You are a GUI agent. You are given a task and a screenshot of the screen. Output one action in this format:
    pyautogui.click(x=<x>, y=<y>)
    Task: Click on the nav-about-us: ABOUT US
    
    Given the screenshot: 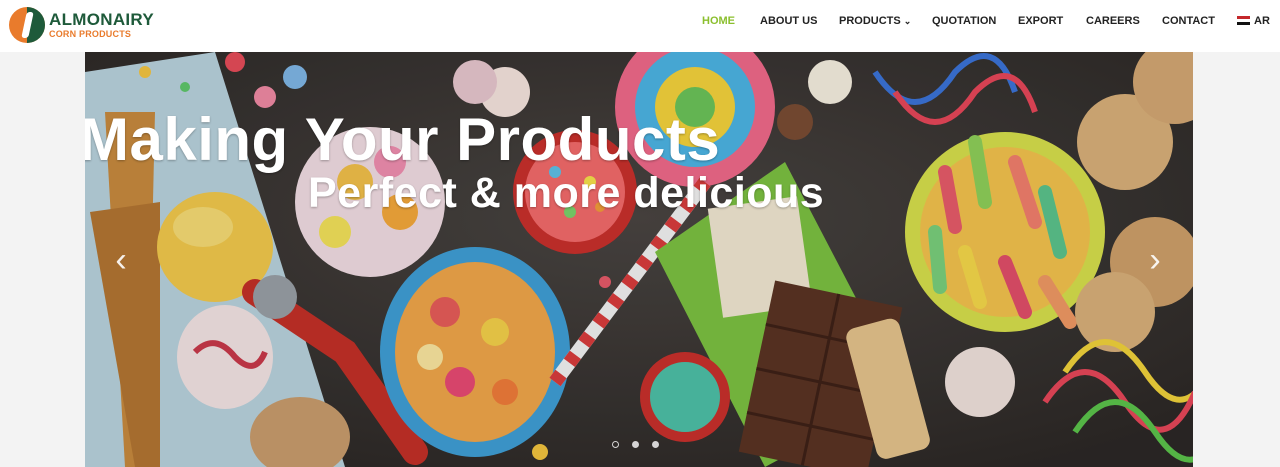 What is the action you would take?
    pyautogui.click(x=788, y=21)
    